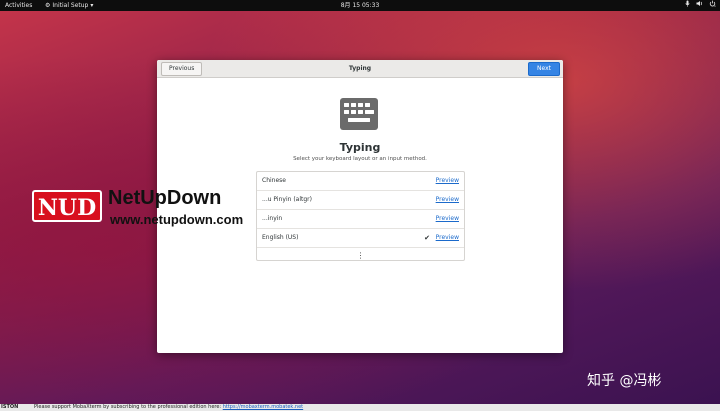 The height and width of the screenshot is (411, 720). I want to click on layout-row-pinyin-altgr: ...u Pinyin (altgr) Preview, so click(360, 200).